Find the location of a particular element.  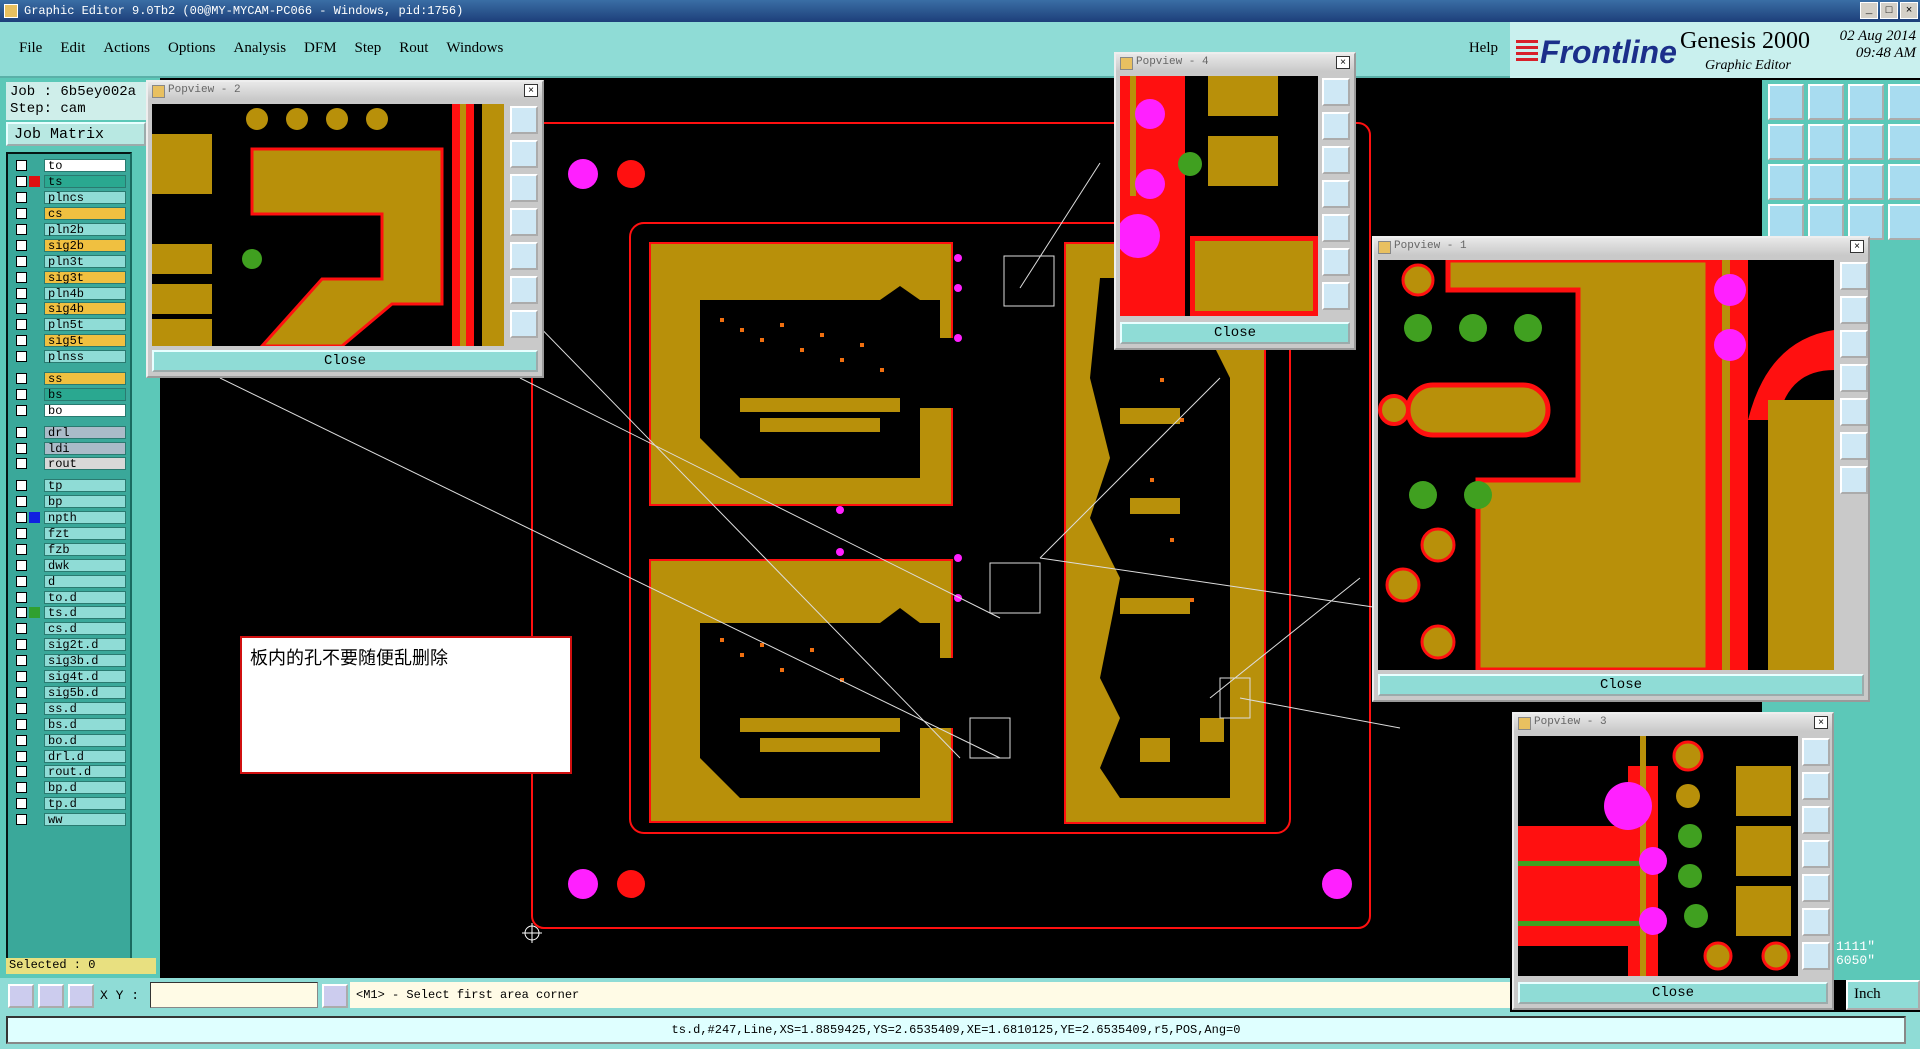

layer-name: cs.d is located at coordinates (85, 629).